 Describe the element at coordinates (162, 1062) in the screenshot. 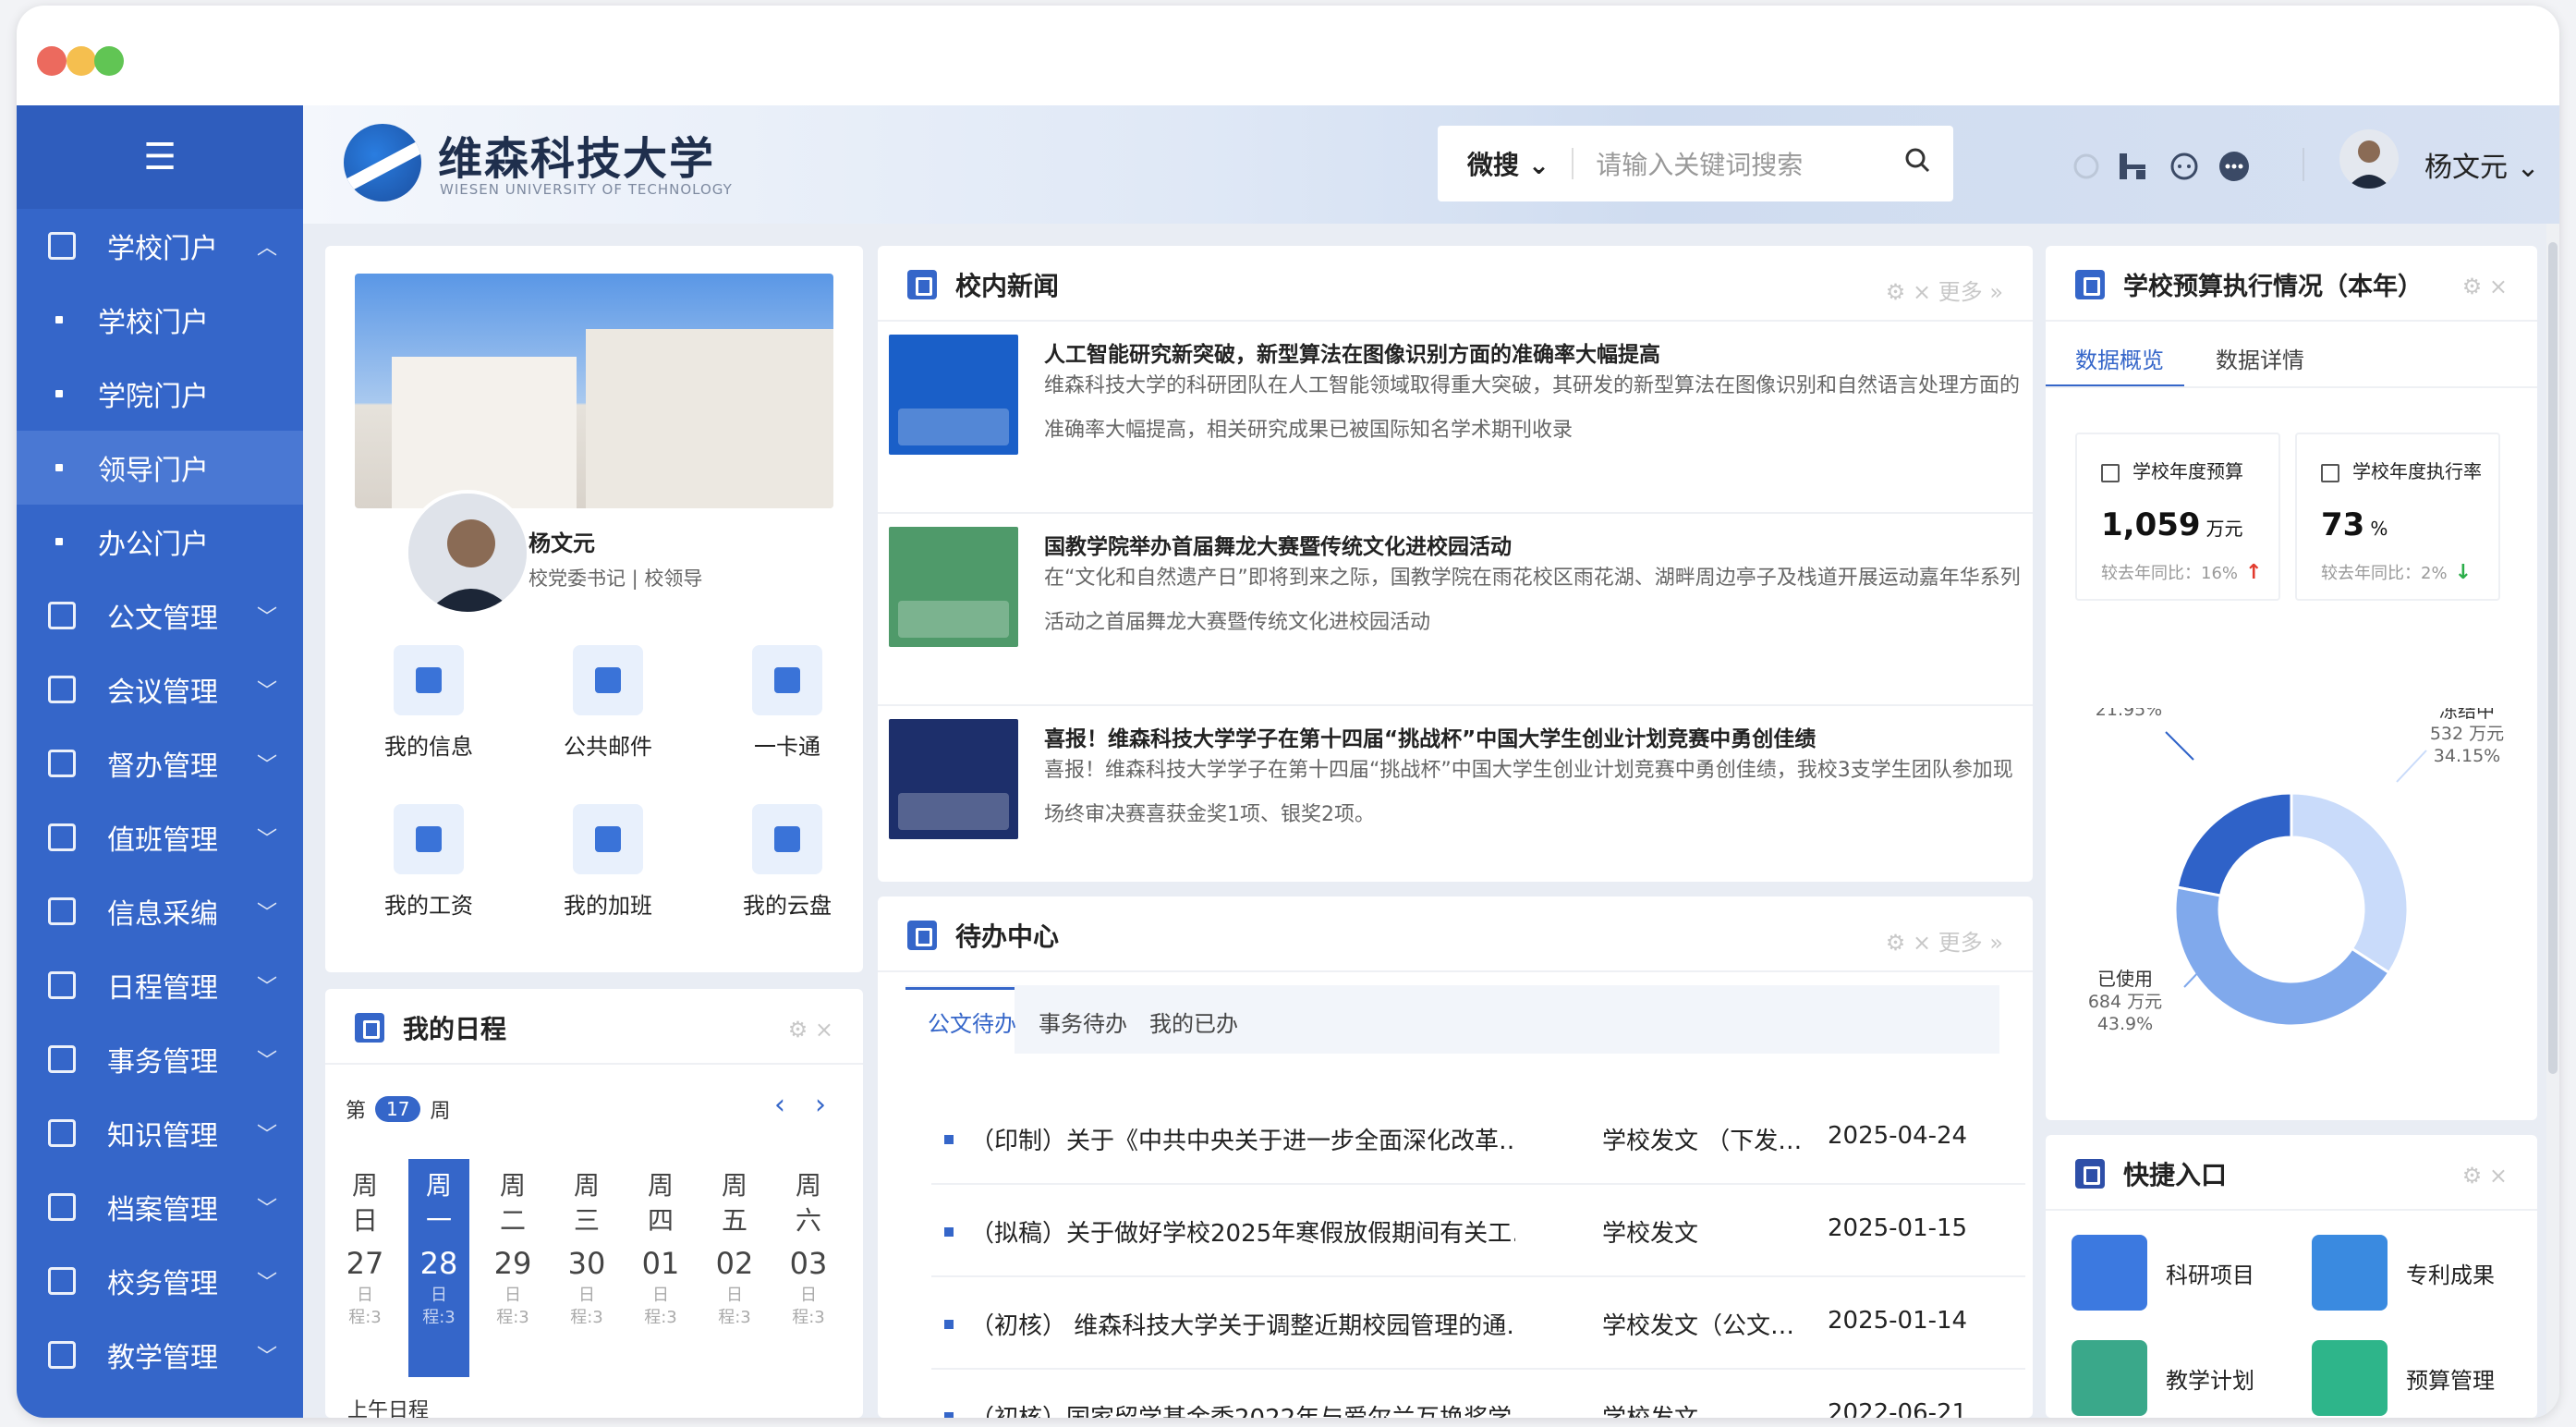

I see `sidebar-group-label: 事务管理` at that location.